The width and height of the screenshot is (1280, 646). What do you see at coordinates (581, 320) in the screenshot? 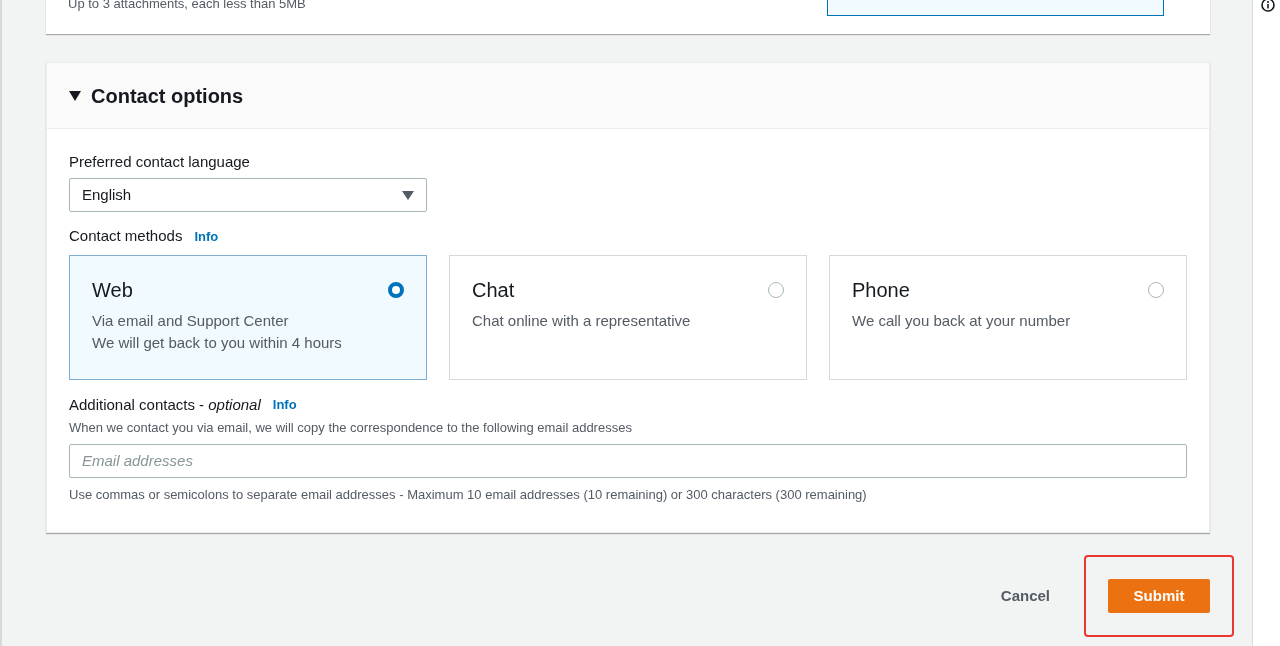
I see `method-description: Chat online with a representative` at bounding box center [581, 320].